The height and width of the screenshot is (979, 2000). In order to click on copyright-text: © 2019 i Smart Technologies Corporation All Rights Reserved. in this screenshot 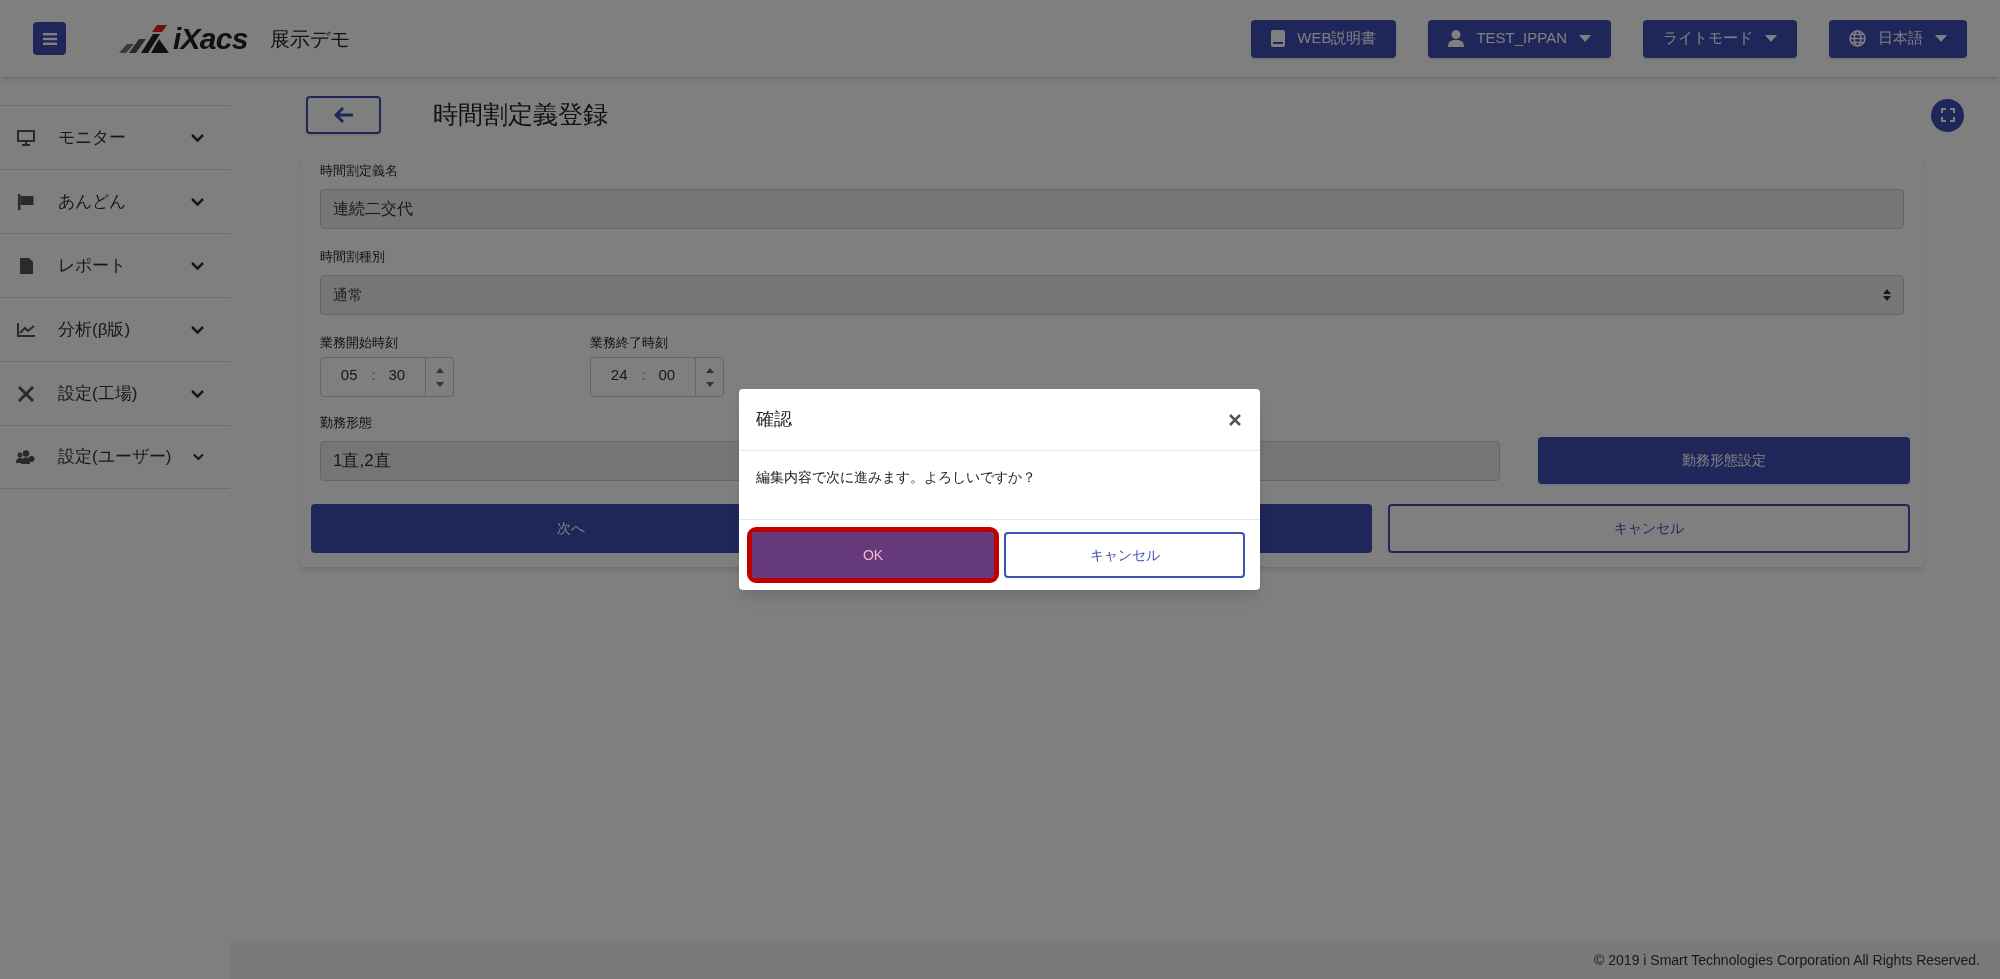, I will do `click(1787, 960)`.